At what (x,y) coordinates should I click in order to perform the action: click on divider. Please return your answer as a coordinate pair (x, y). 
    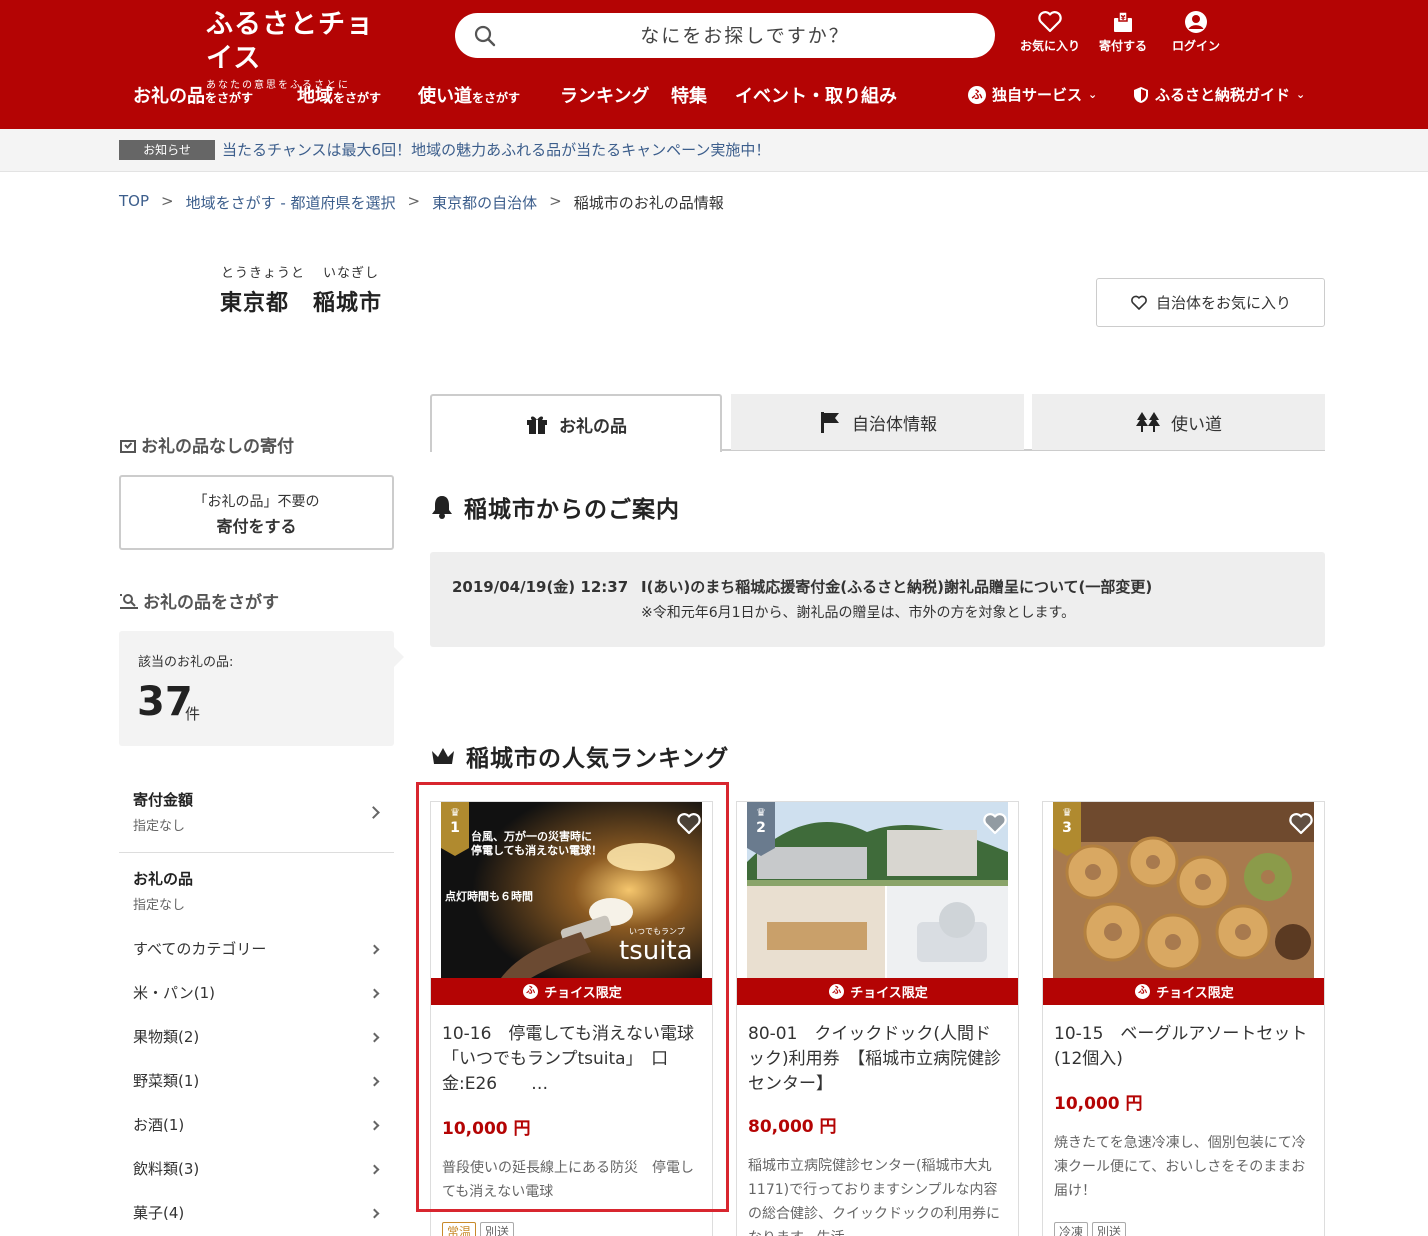
    Looking at the image, I should click on (256, 852).